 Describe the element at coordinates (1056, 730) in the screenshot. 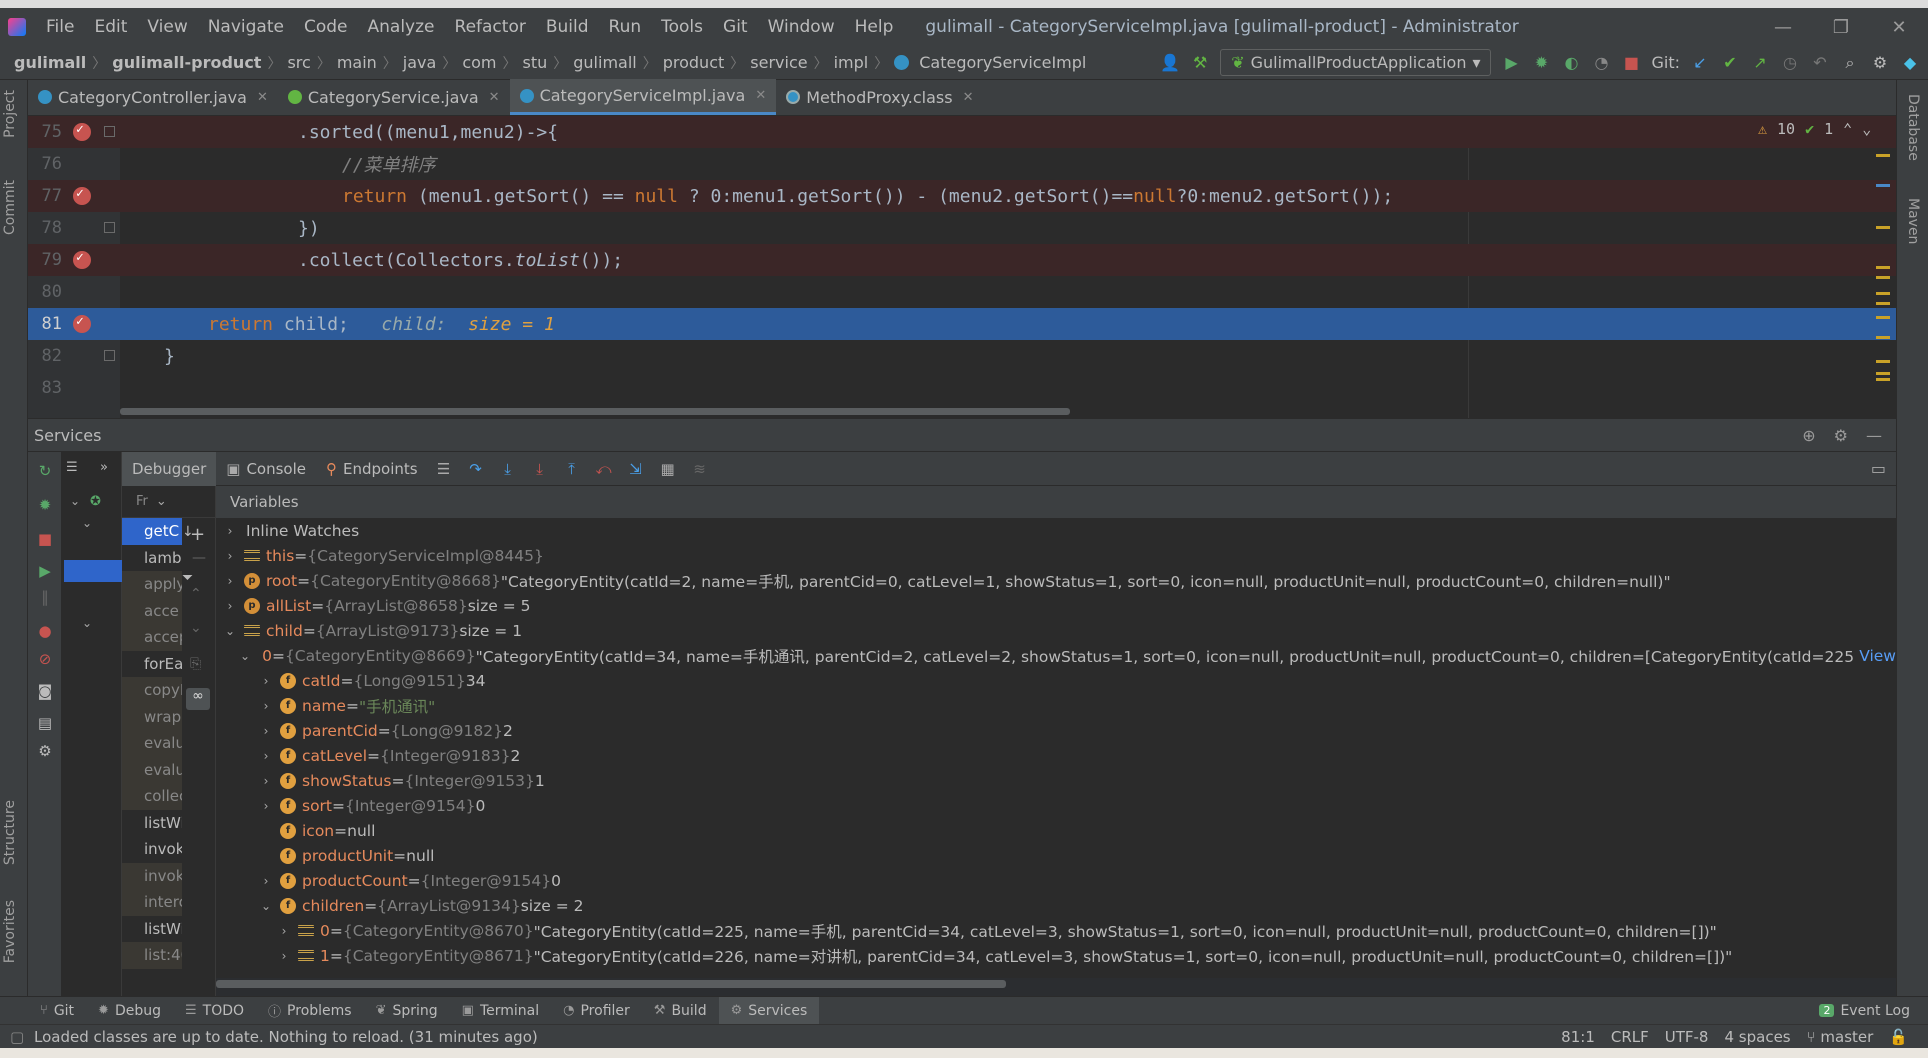

I see `variable-row: › f parentCid = {Long@9182} 2` at that location.